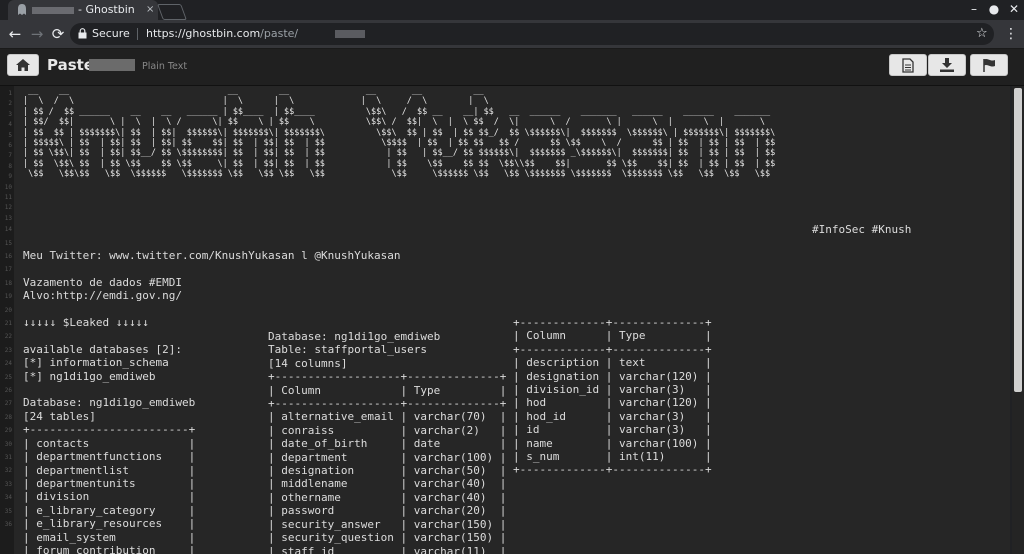  Describe the element at coordinates (106, 9) in the screenshot. I see `tab-title: - Ghostbin` at that location.